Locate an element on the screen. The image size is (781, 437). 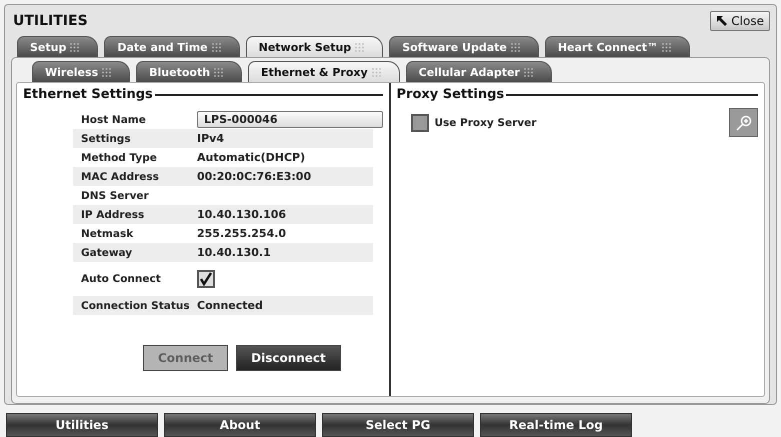
tab: Date and Time is located at coordinates (172, 46).